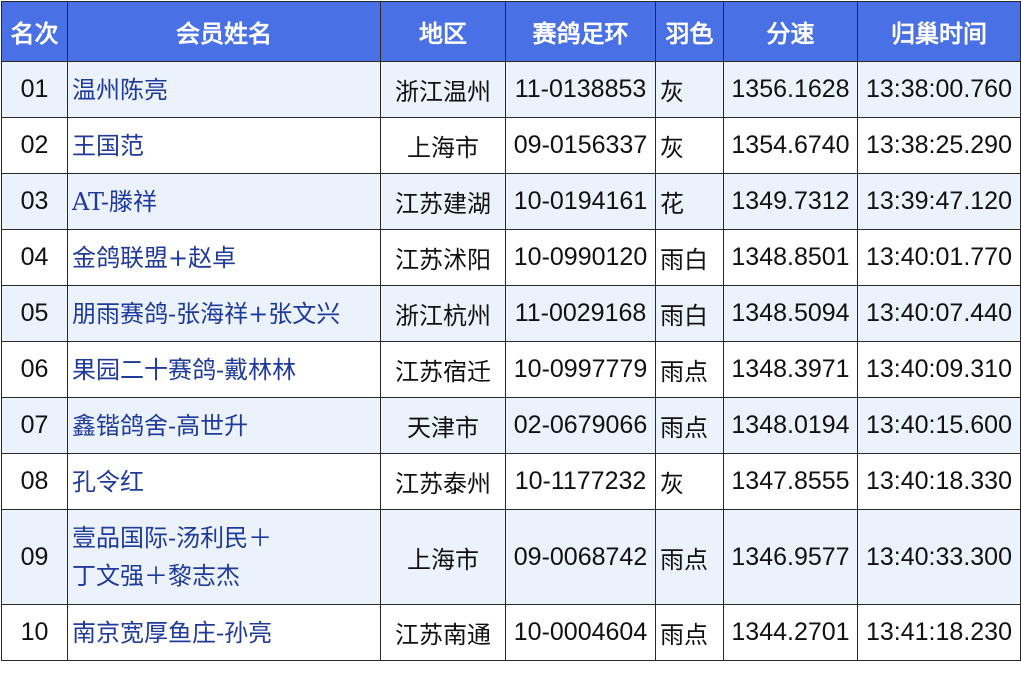  I want to click on member-name-line-2: 丁文强＋黎志杰, so click(156, 576).